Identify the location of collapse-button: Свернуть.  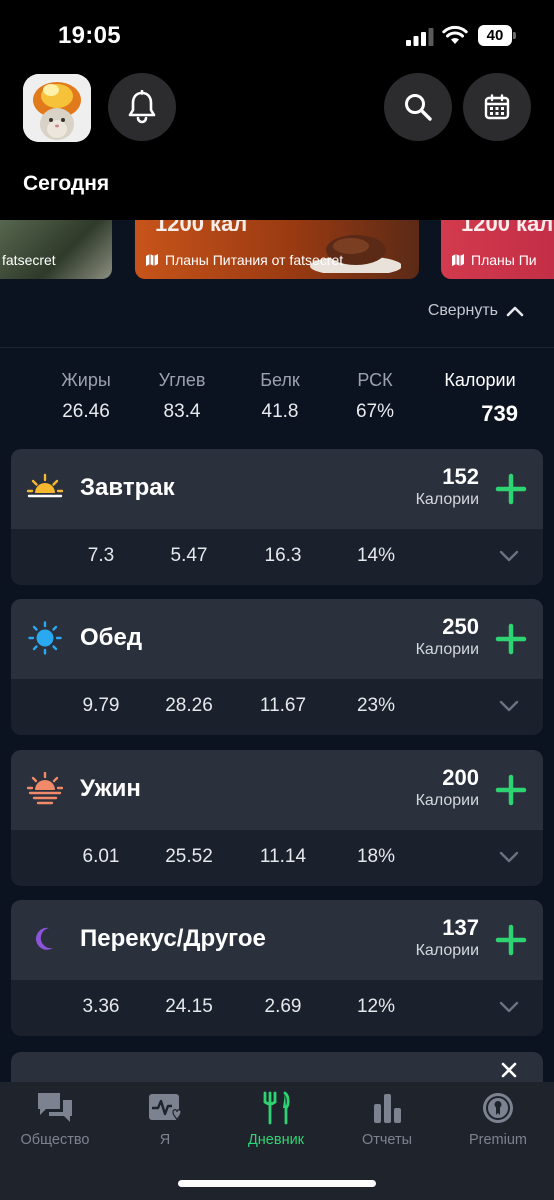
(476, 311).